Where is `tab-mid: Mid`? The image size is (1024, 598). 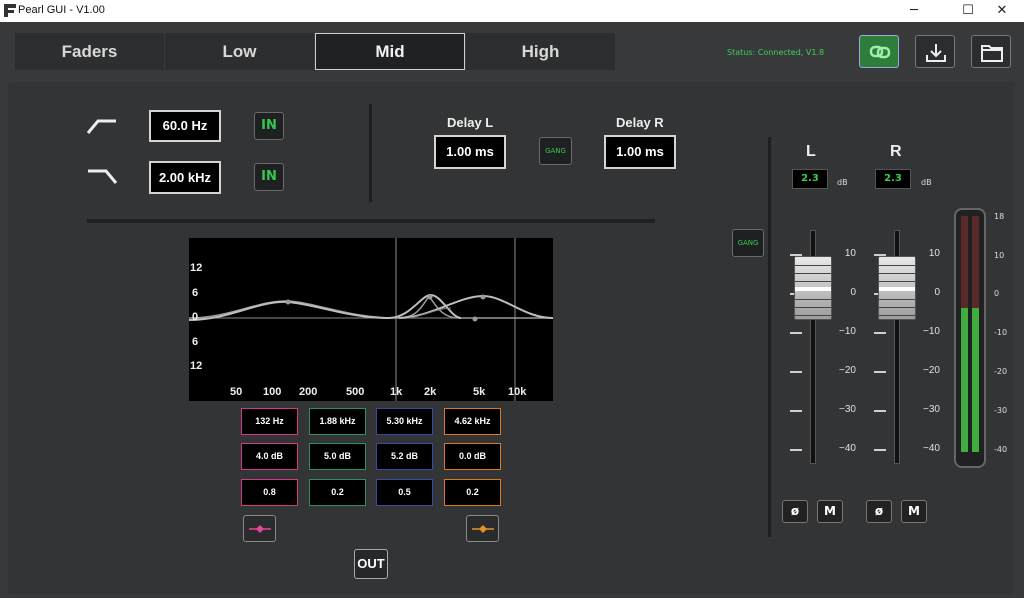
tab-mid: Mid is located at coordinates (390, 51).